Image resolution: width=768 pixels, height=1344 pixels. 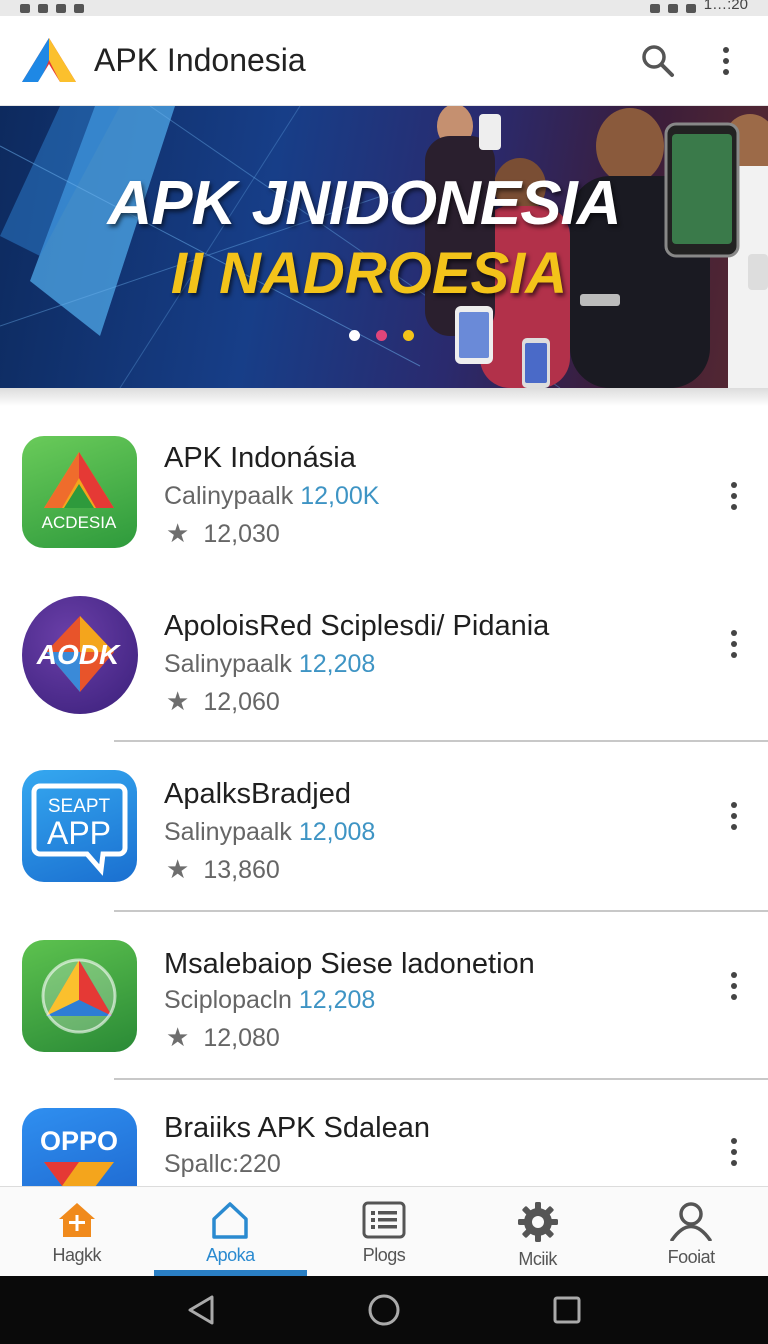 What do you see at coordinates (79, 522) in the screenshot?
I see `app-icon-text: ACDESIA` at bounding box center [79, 522].